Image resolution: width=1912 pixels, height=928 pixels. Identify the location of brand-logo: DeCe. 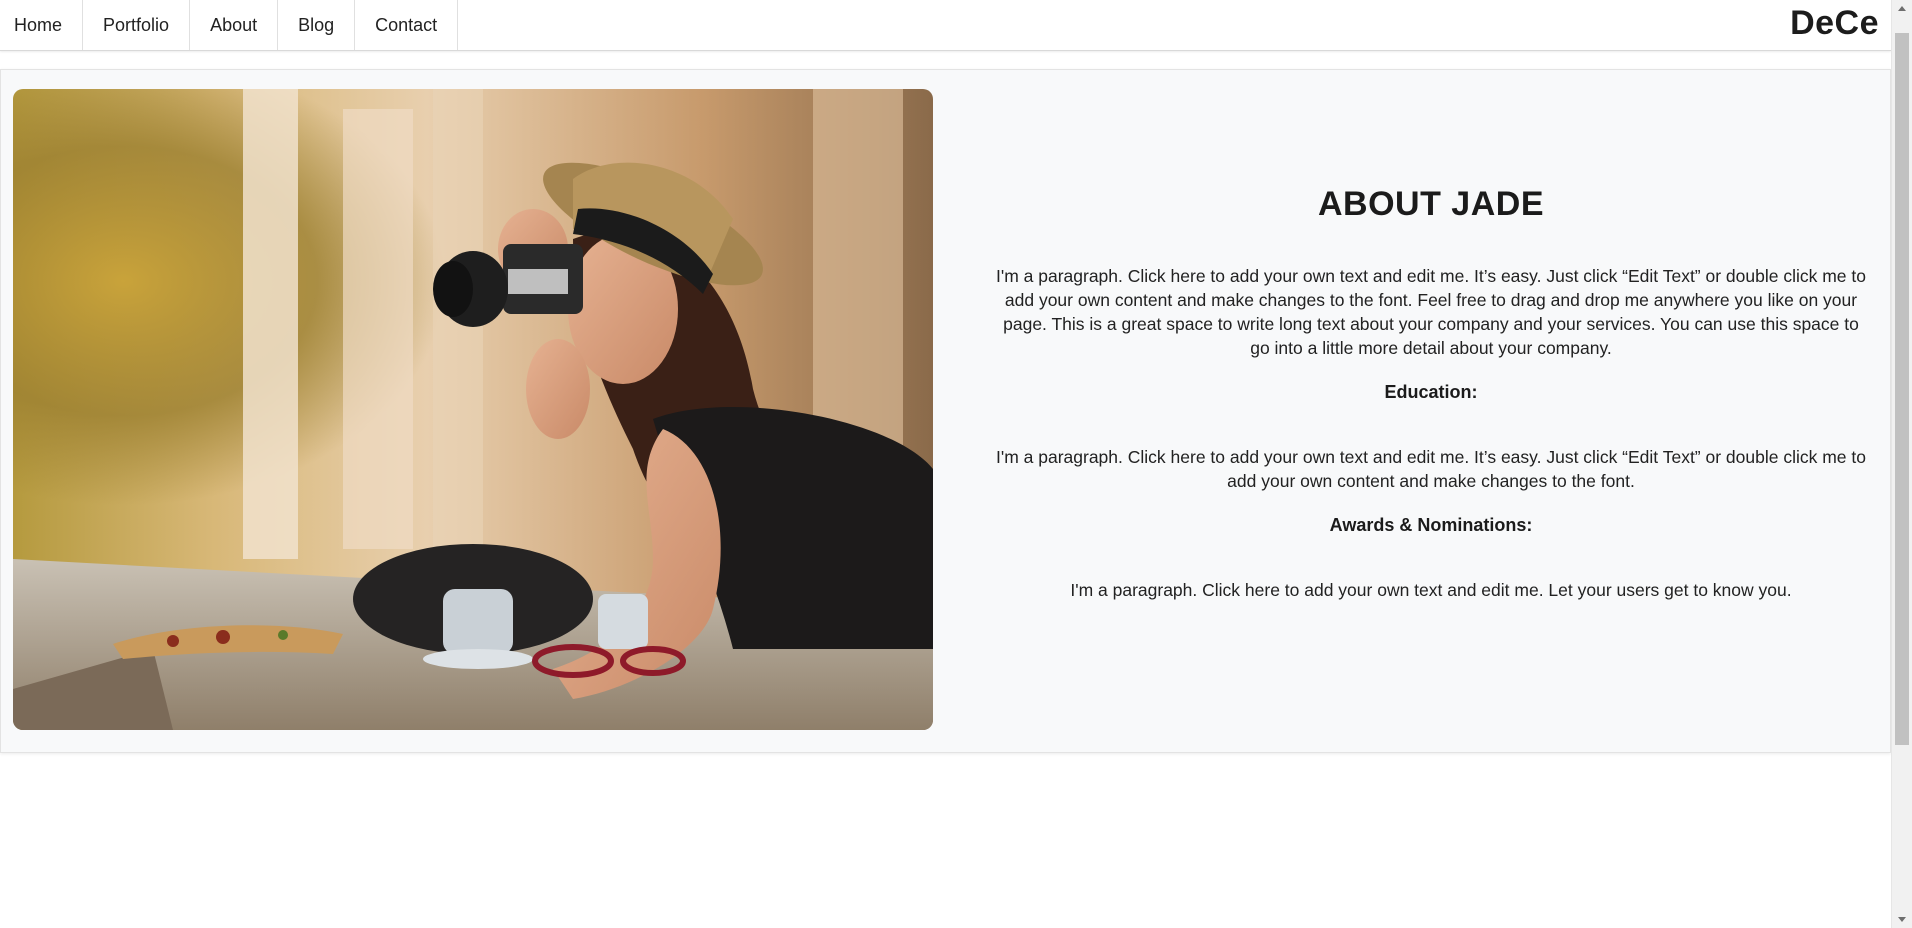
(1834, 23).